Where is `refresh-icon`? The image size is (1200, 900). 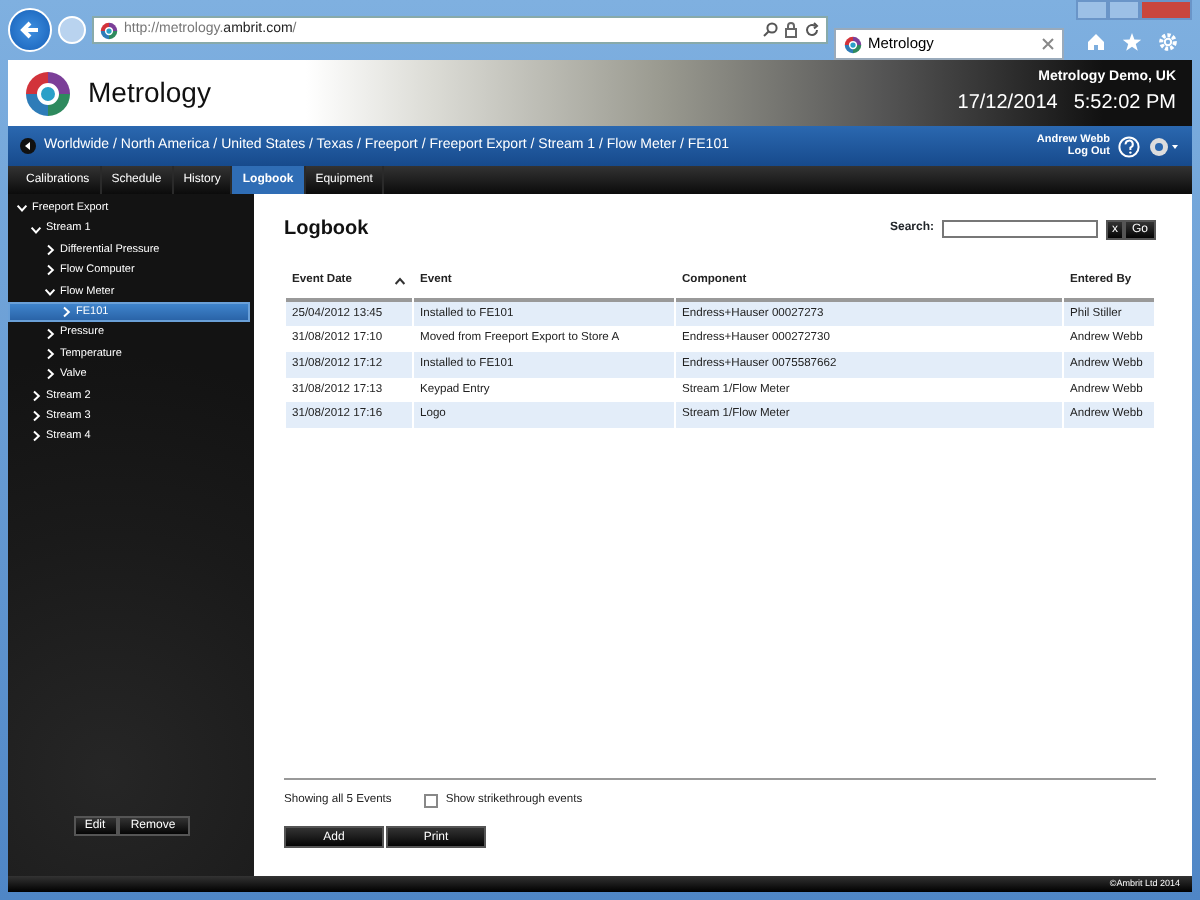 refresh-icon is located at coordinates (812, 30).